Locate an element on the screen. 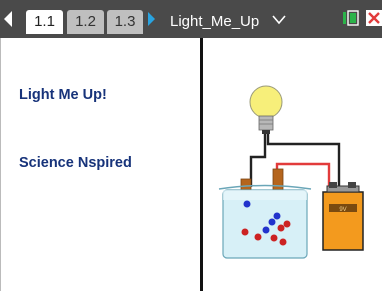  battery-label: 9V is located at coordinates (342, 210).